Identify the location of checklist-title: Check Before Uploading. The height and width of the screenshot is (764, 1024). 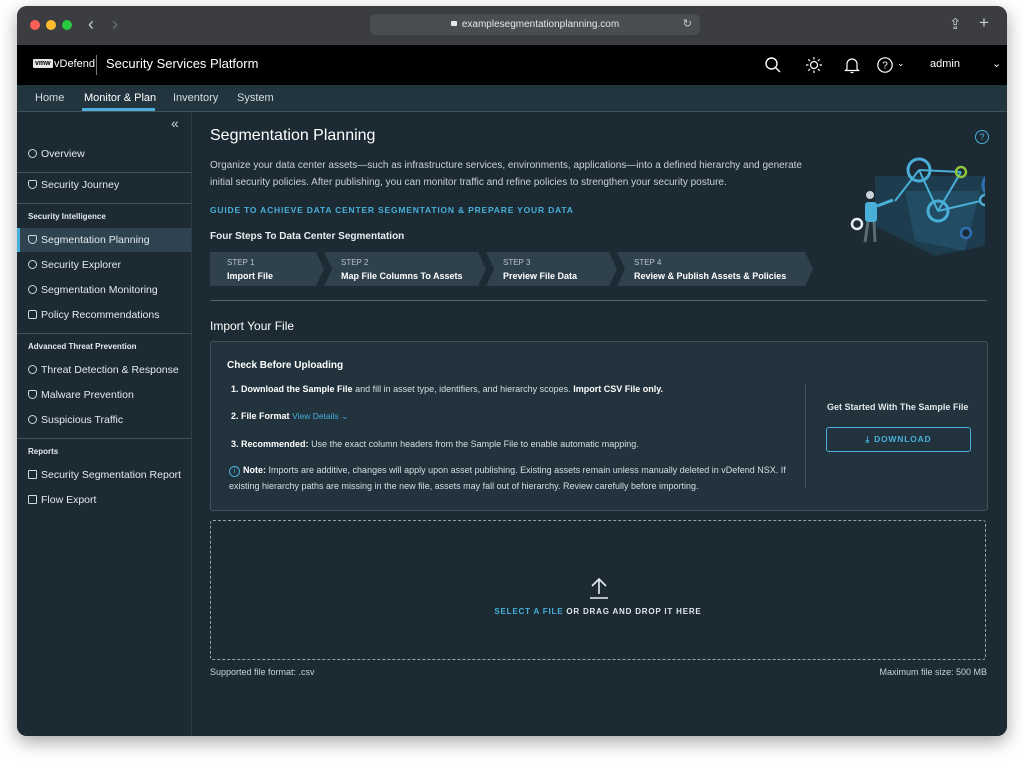
(285, 365).